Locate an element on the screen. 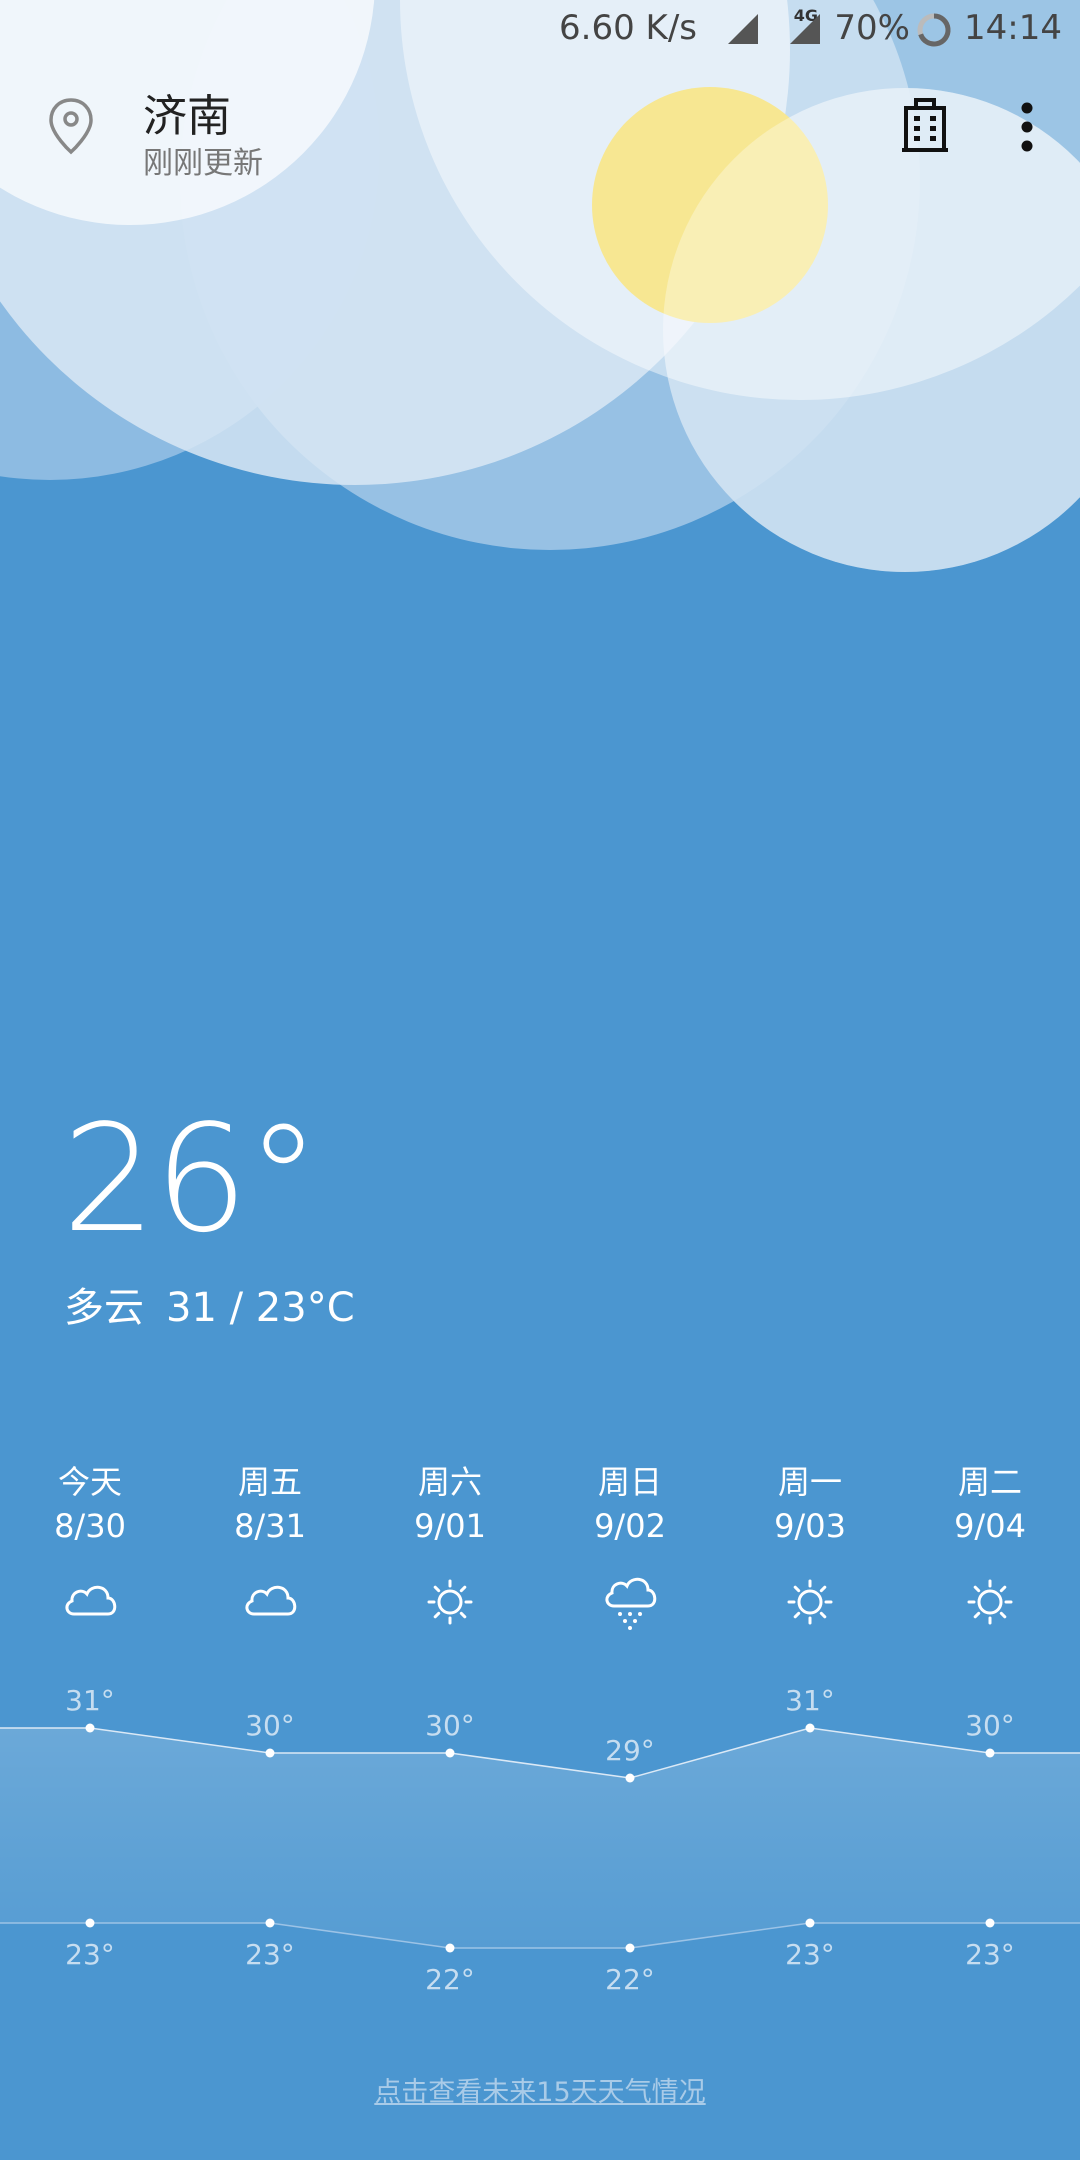 This screenshot has width=1080, height=2160. high-temp-label: 29° is located at coordinates (630, 1750).